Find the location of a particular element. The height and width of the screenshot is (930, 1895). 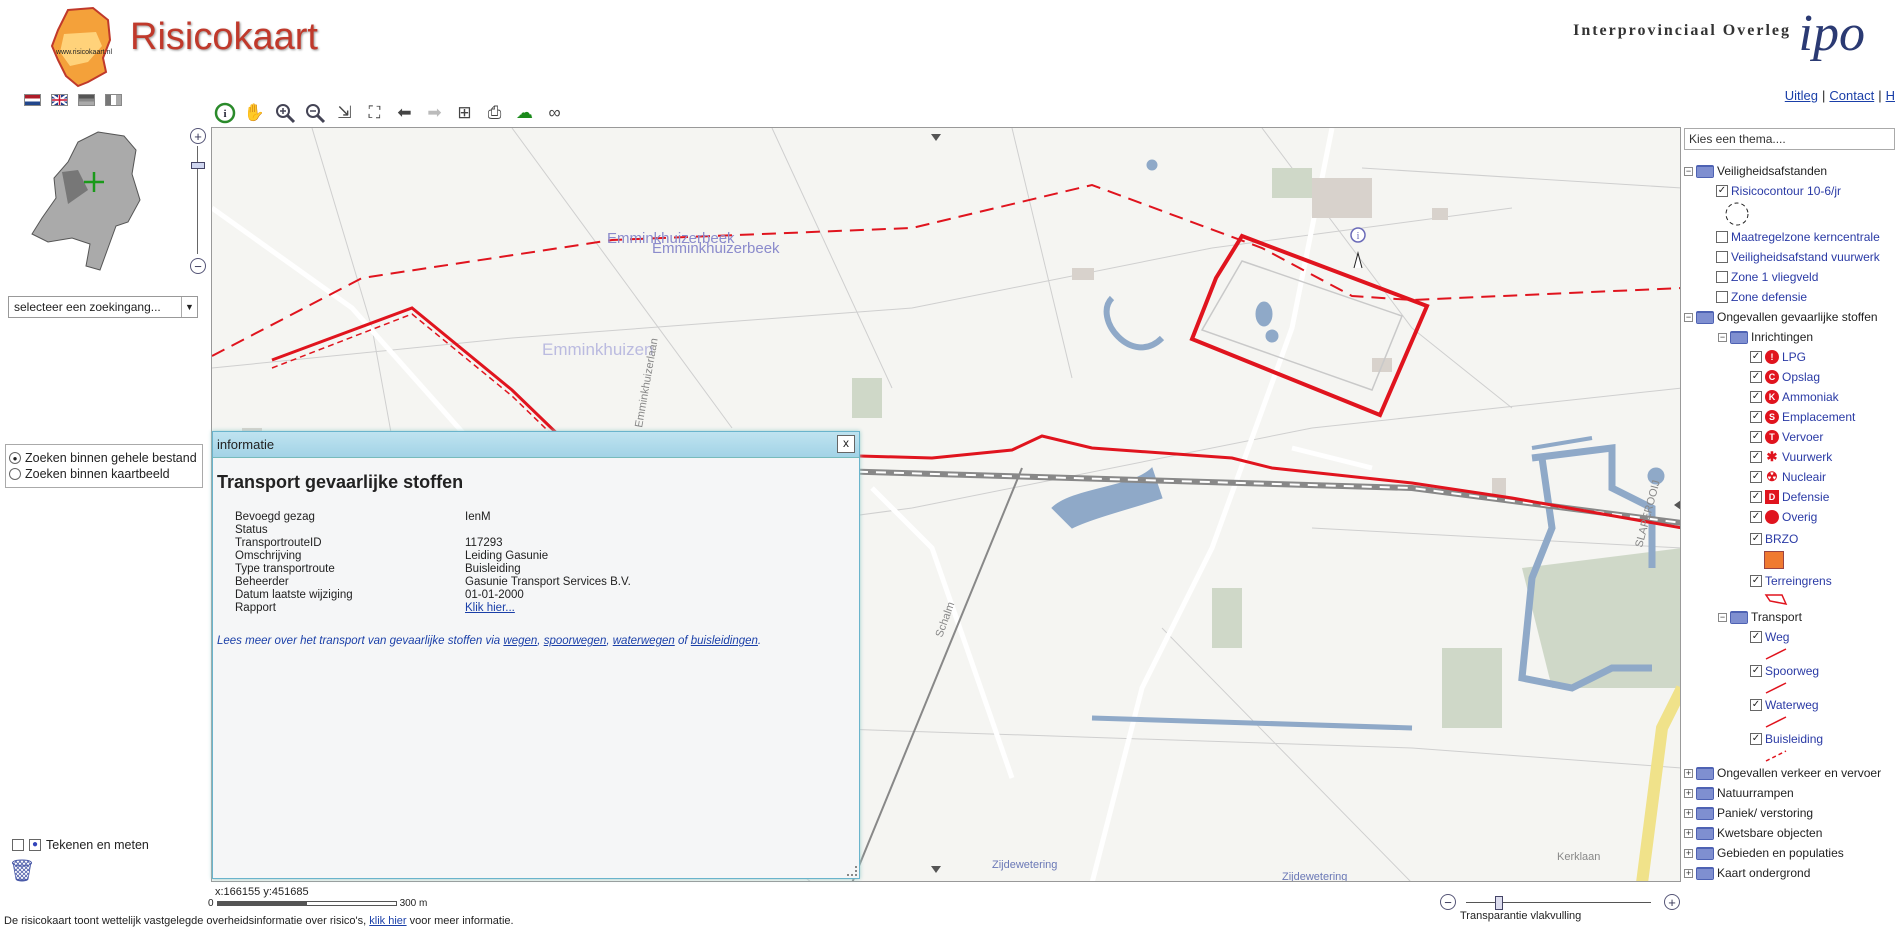

tree-group-inrichtingen: − Inrichtingen is located at coordinates (1789, 337).